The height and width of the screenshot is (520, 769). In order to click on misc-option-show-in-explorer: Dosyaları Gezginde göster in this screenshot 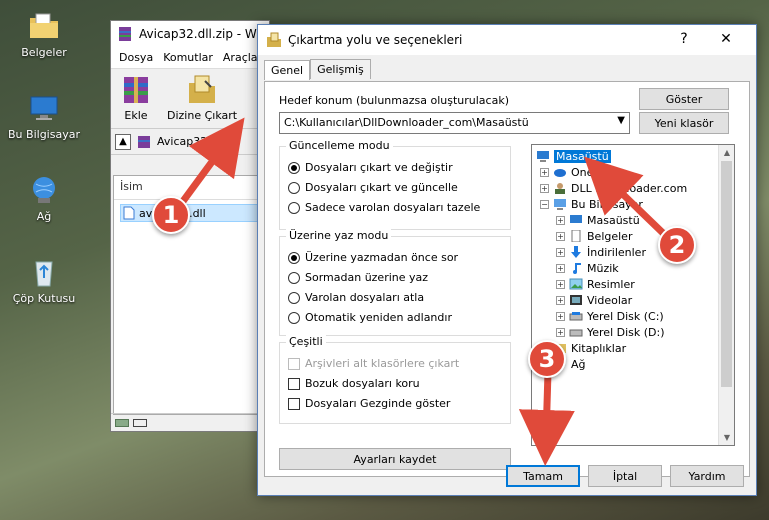, I will do `click(369, 403)`.